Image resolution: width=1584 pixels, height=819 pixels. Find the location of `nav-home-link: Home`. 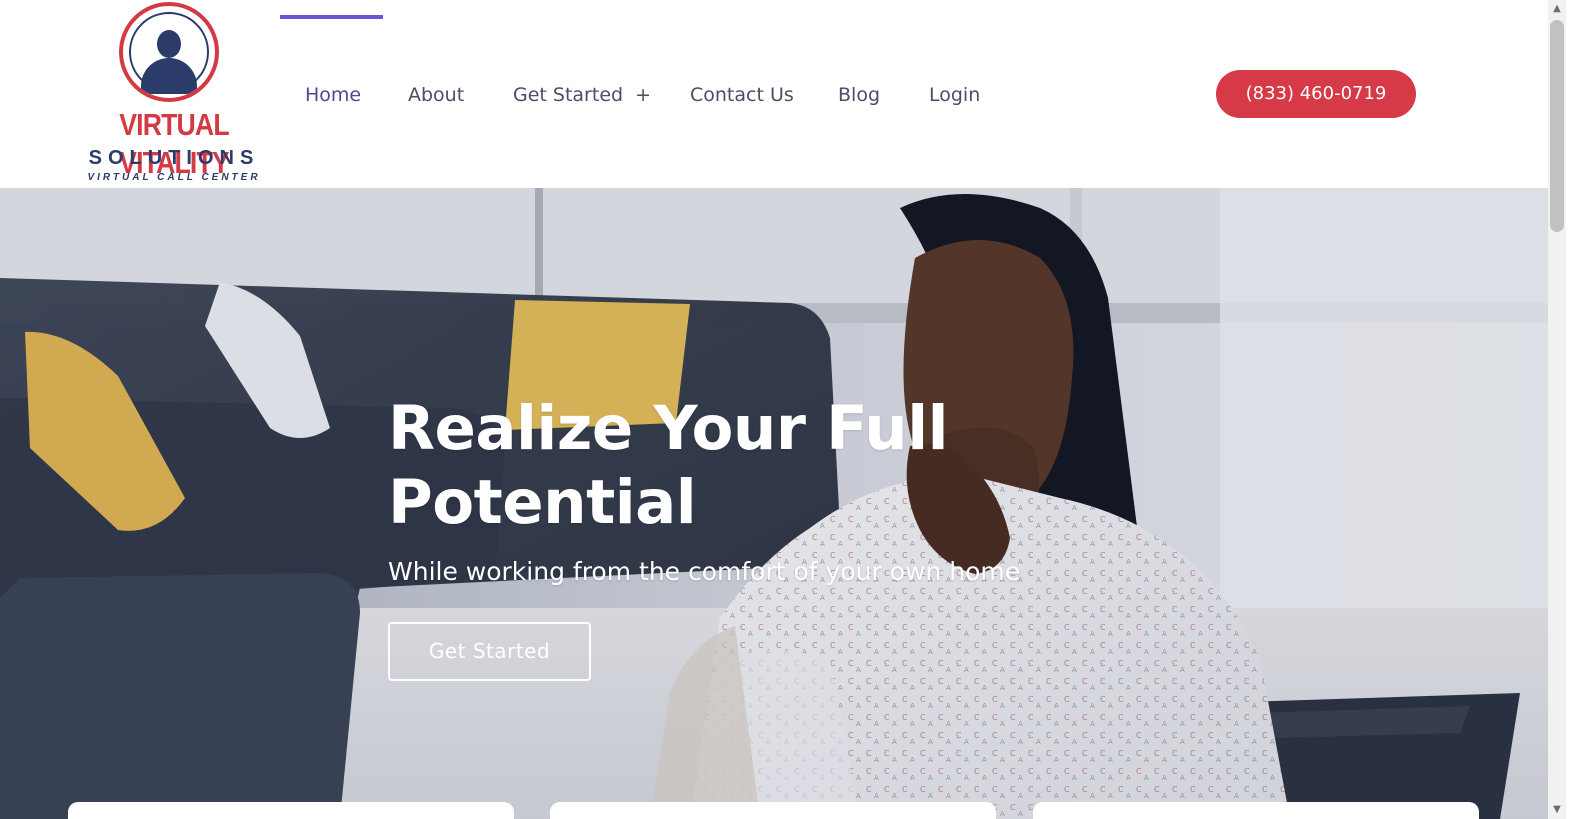

nav-home-link: Home is located at coordinates (333, 95).